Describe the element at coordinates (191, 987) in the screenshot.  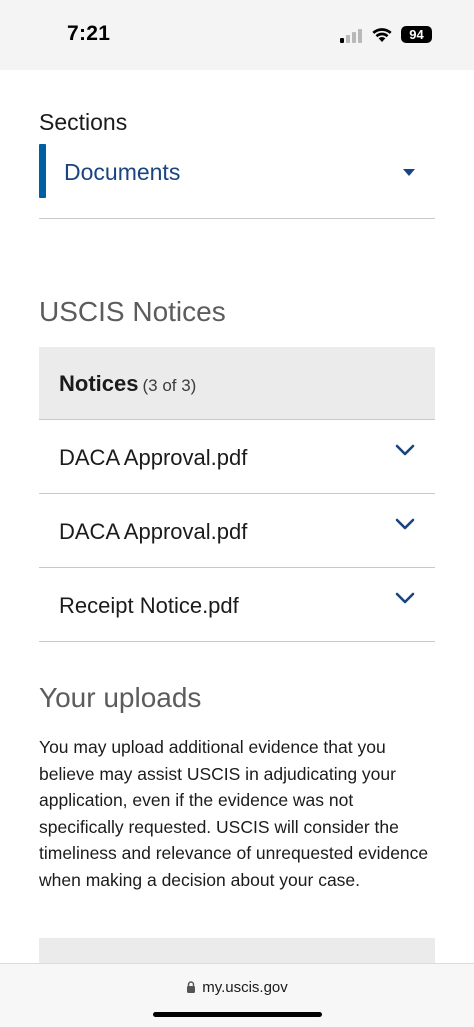
I see `lock-icon` at that location.